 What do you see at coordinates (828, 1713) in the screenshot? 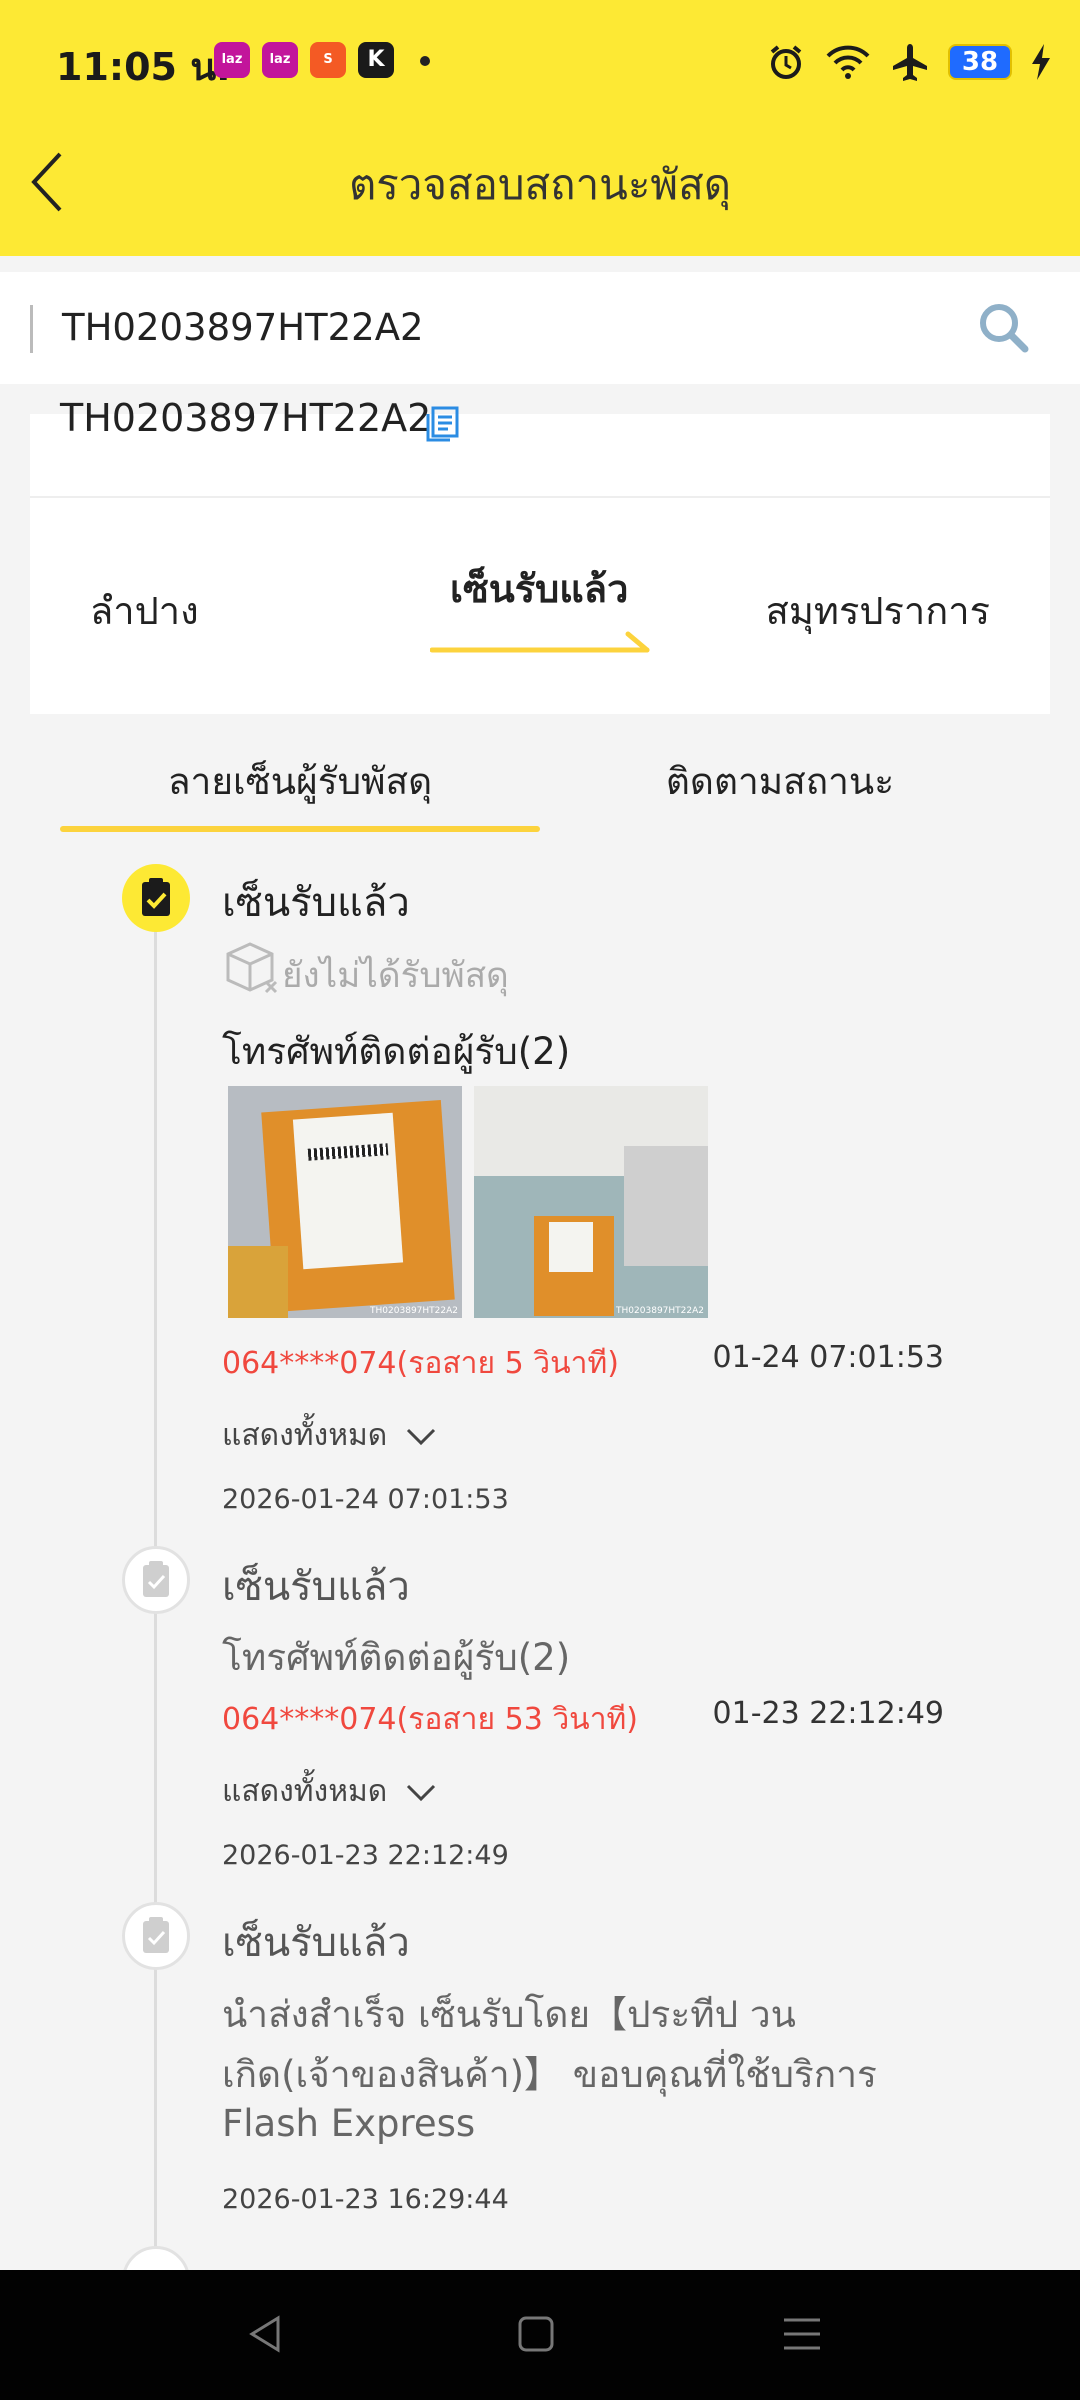
I see `call-time: 01-23 22:12:49` at bounding box center [828, 1713].